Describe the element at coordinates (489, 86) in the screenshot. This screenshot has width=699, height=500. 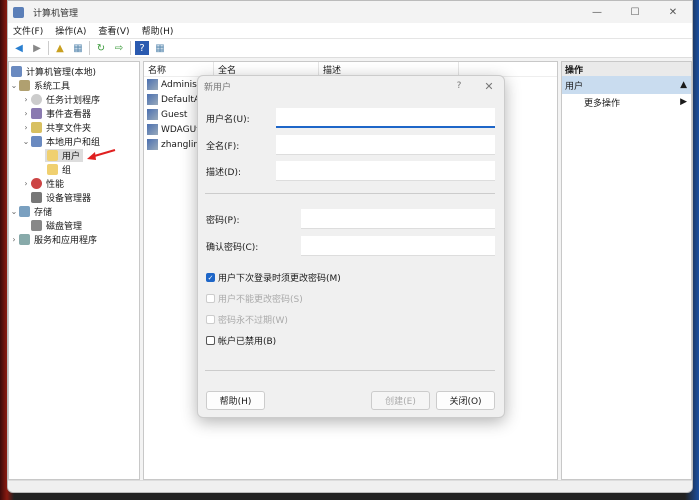
I see `dialog-close-button: ✕` at that location.